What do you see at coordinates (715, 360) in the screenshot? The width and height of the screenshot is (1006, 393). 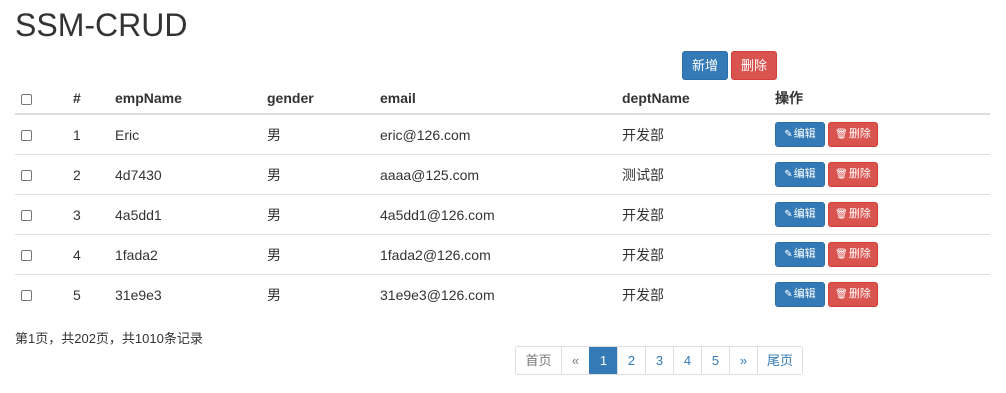 I see `pagination-page-5: 5` at bounding box center [715, 360].